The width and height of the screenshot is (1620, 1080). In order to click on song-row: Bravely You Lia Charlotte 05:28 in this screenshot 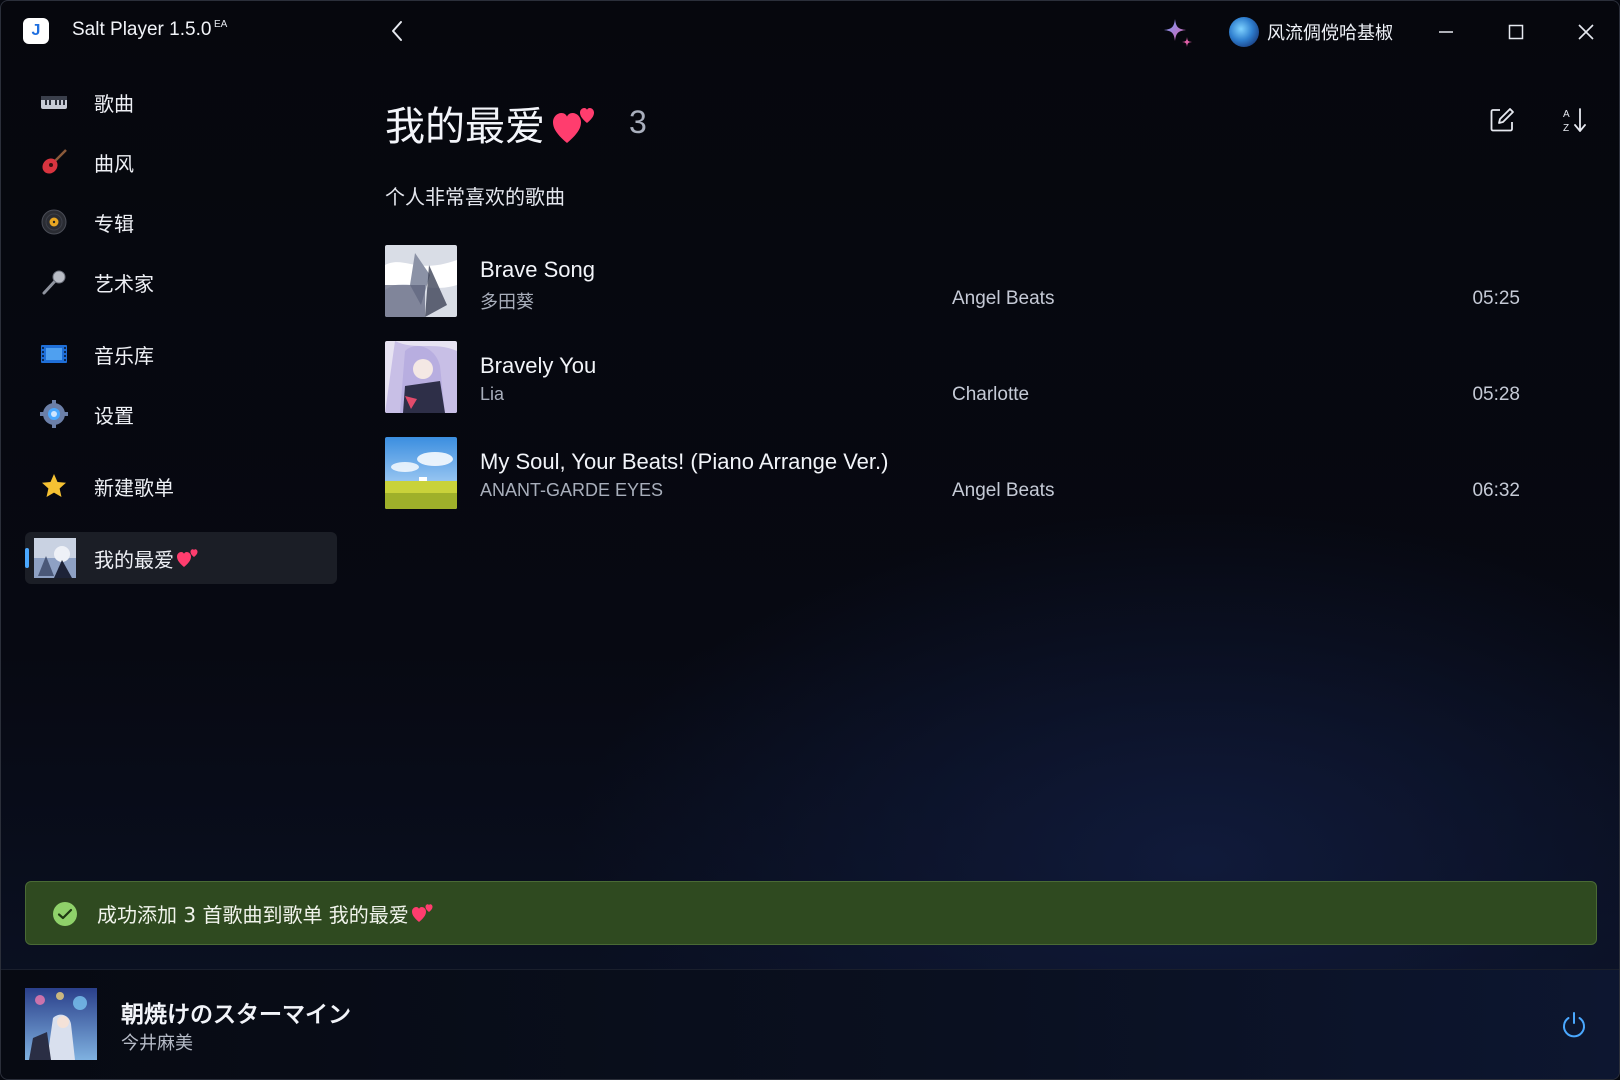, I will do `click(970, 379)`.